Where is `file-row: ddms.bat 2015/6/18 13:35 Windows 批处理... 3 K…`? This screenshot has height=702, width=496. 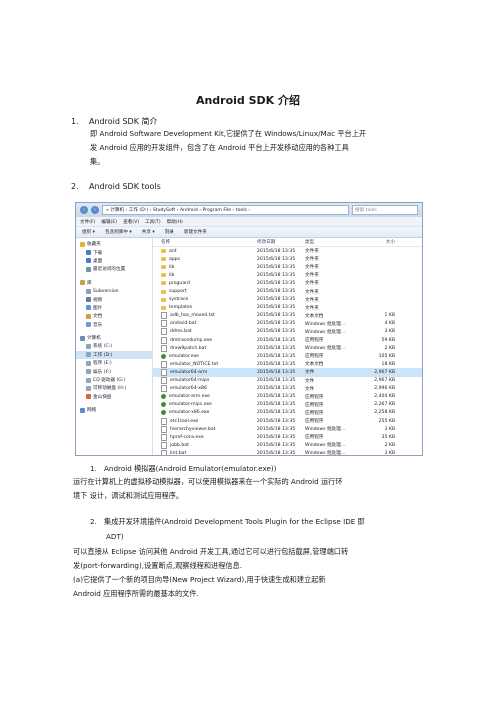
file-row: ddms.bat 2015/6/18 13:35 Windows 批处理... 3 K… is located at coordinates (287, 332).